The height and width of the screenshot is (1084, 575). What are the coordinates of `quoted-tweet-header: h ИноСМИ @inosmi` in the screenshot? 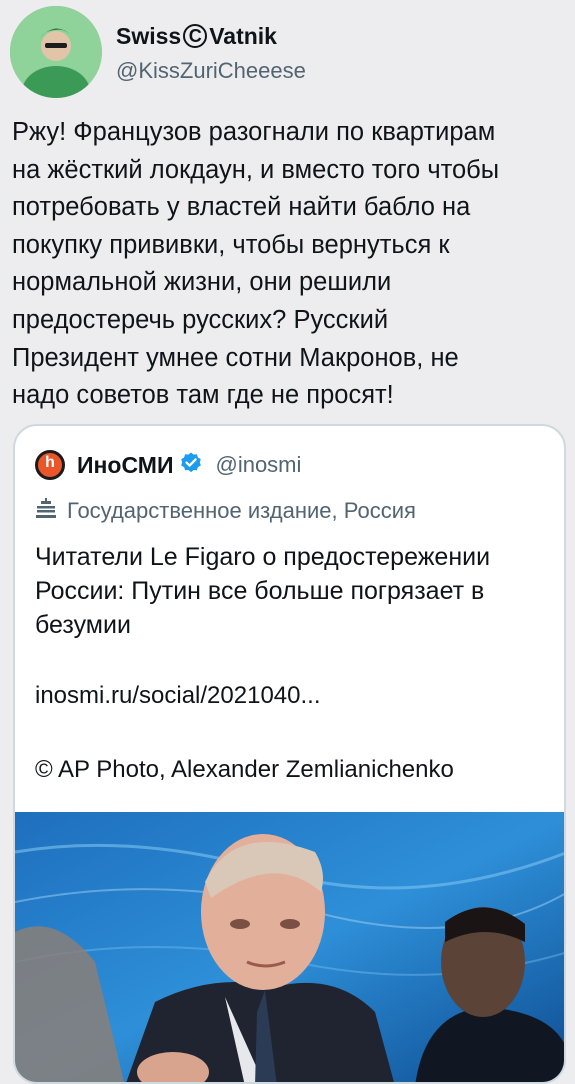 It's located at (168, 465).